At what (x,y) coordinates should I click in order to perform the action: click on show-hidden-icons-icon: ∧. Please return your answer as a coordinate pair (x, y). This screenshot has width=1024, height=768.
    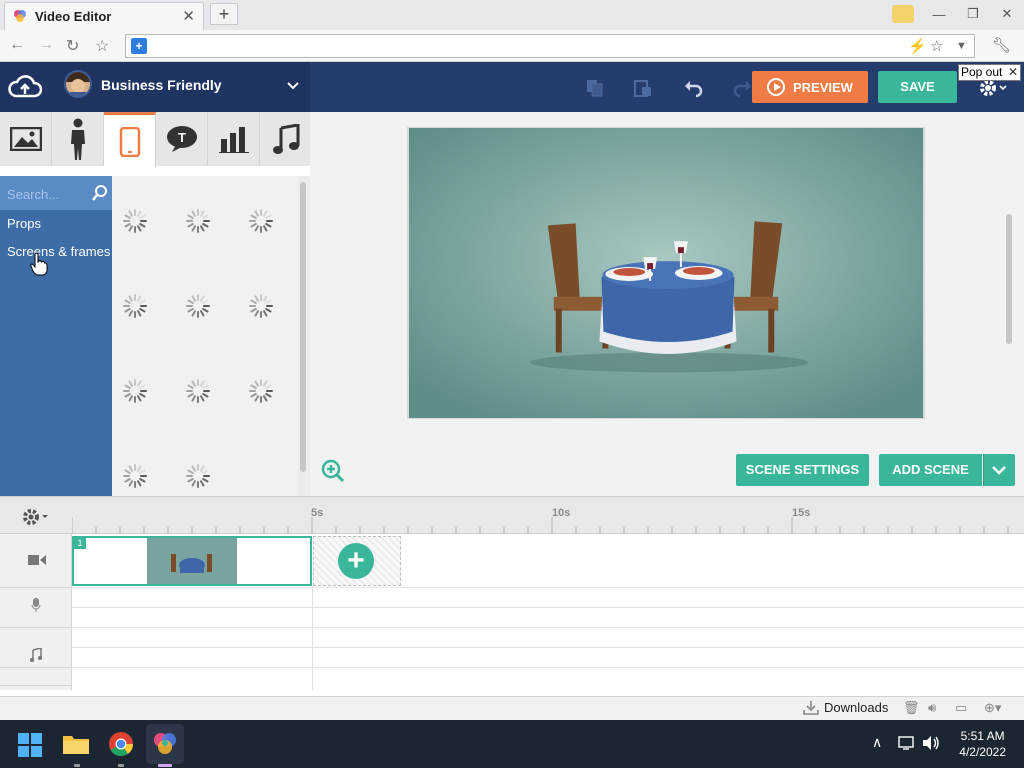
    Looking at the image, I should click on (877, 742).